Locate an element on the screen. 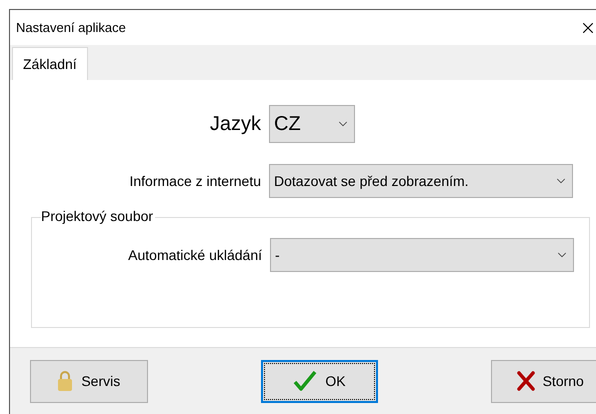 The image size is (596, 414). cross-icon is located at coordinates (525, 381).